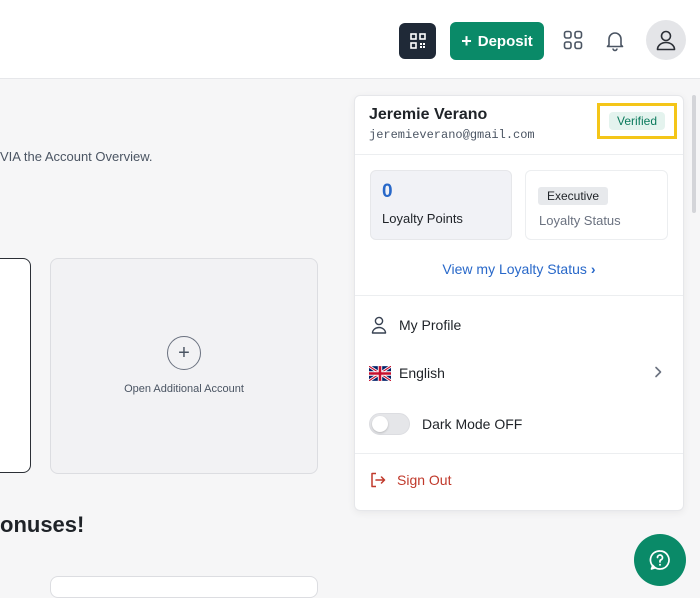 This screenshot has height=598, width=700. I want to click on loyalty-points-value: 0, so click(387, 191).